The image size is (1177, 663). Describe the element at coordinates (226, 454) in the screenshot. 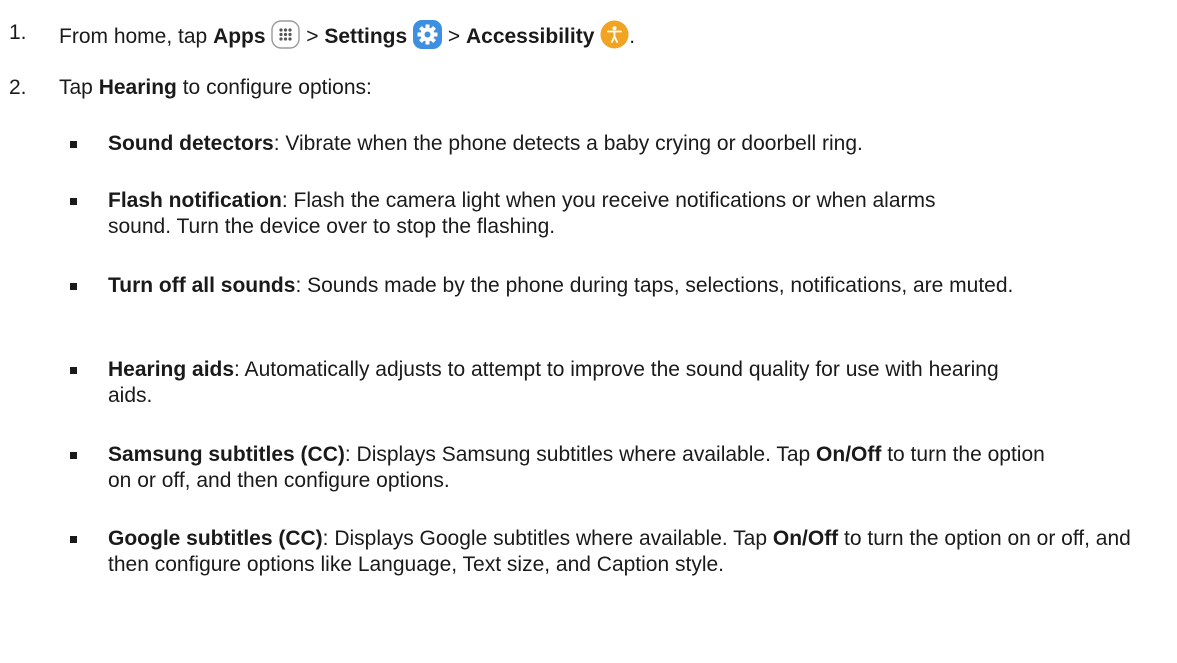

I see `list-item-title: Samsung subtitles (CC)` at that location.